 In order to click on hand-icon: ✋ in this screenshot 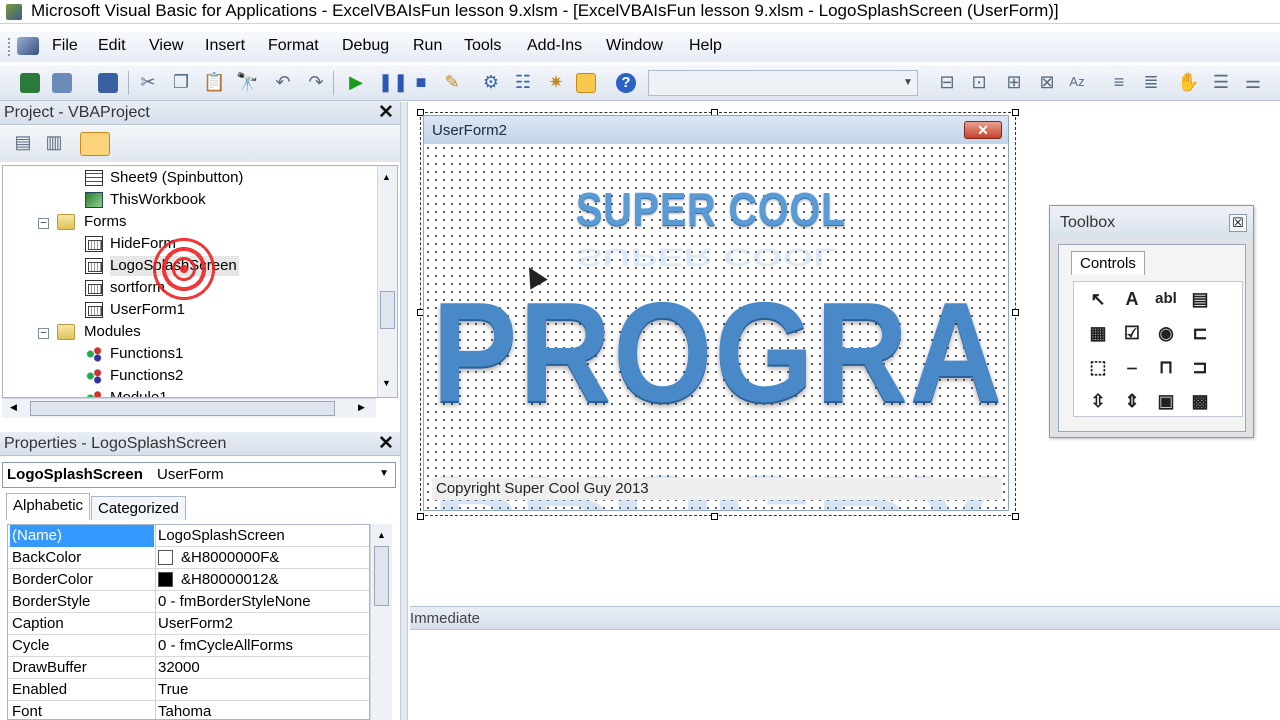, I will do `click(1188, 82)`.